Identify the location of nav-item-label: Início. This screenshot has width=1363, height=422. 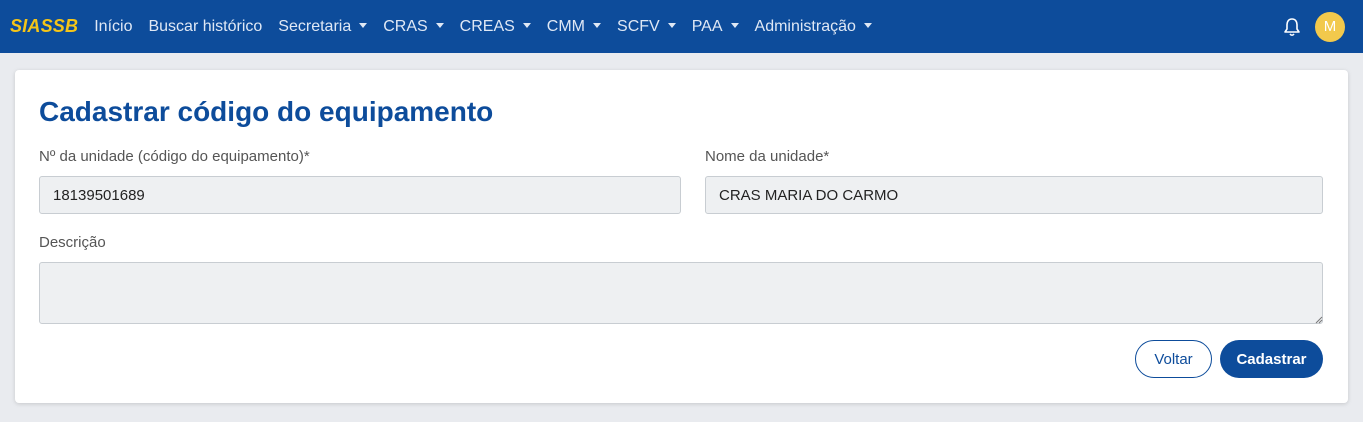
(113, 26).